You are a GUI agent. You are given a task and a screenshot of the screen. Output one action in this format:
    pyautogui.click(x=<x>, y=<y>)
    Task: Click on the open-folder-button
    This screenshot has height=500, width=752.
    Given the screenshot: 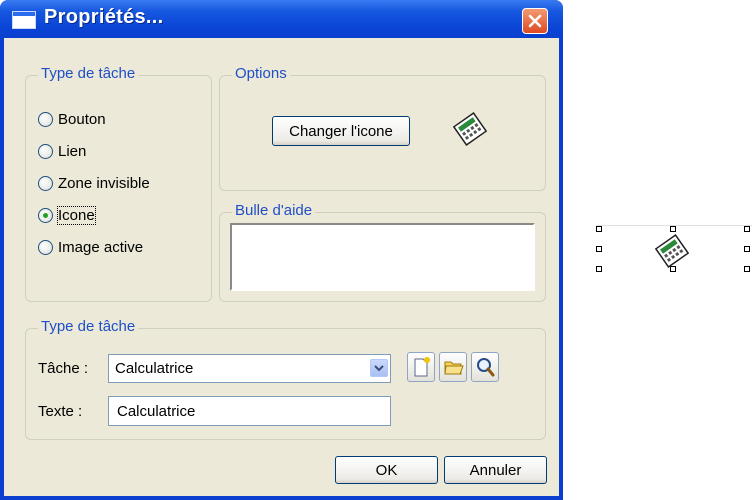 What is the action you would take?
    pyautogui.click(x=453, y=367)
    